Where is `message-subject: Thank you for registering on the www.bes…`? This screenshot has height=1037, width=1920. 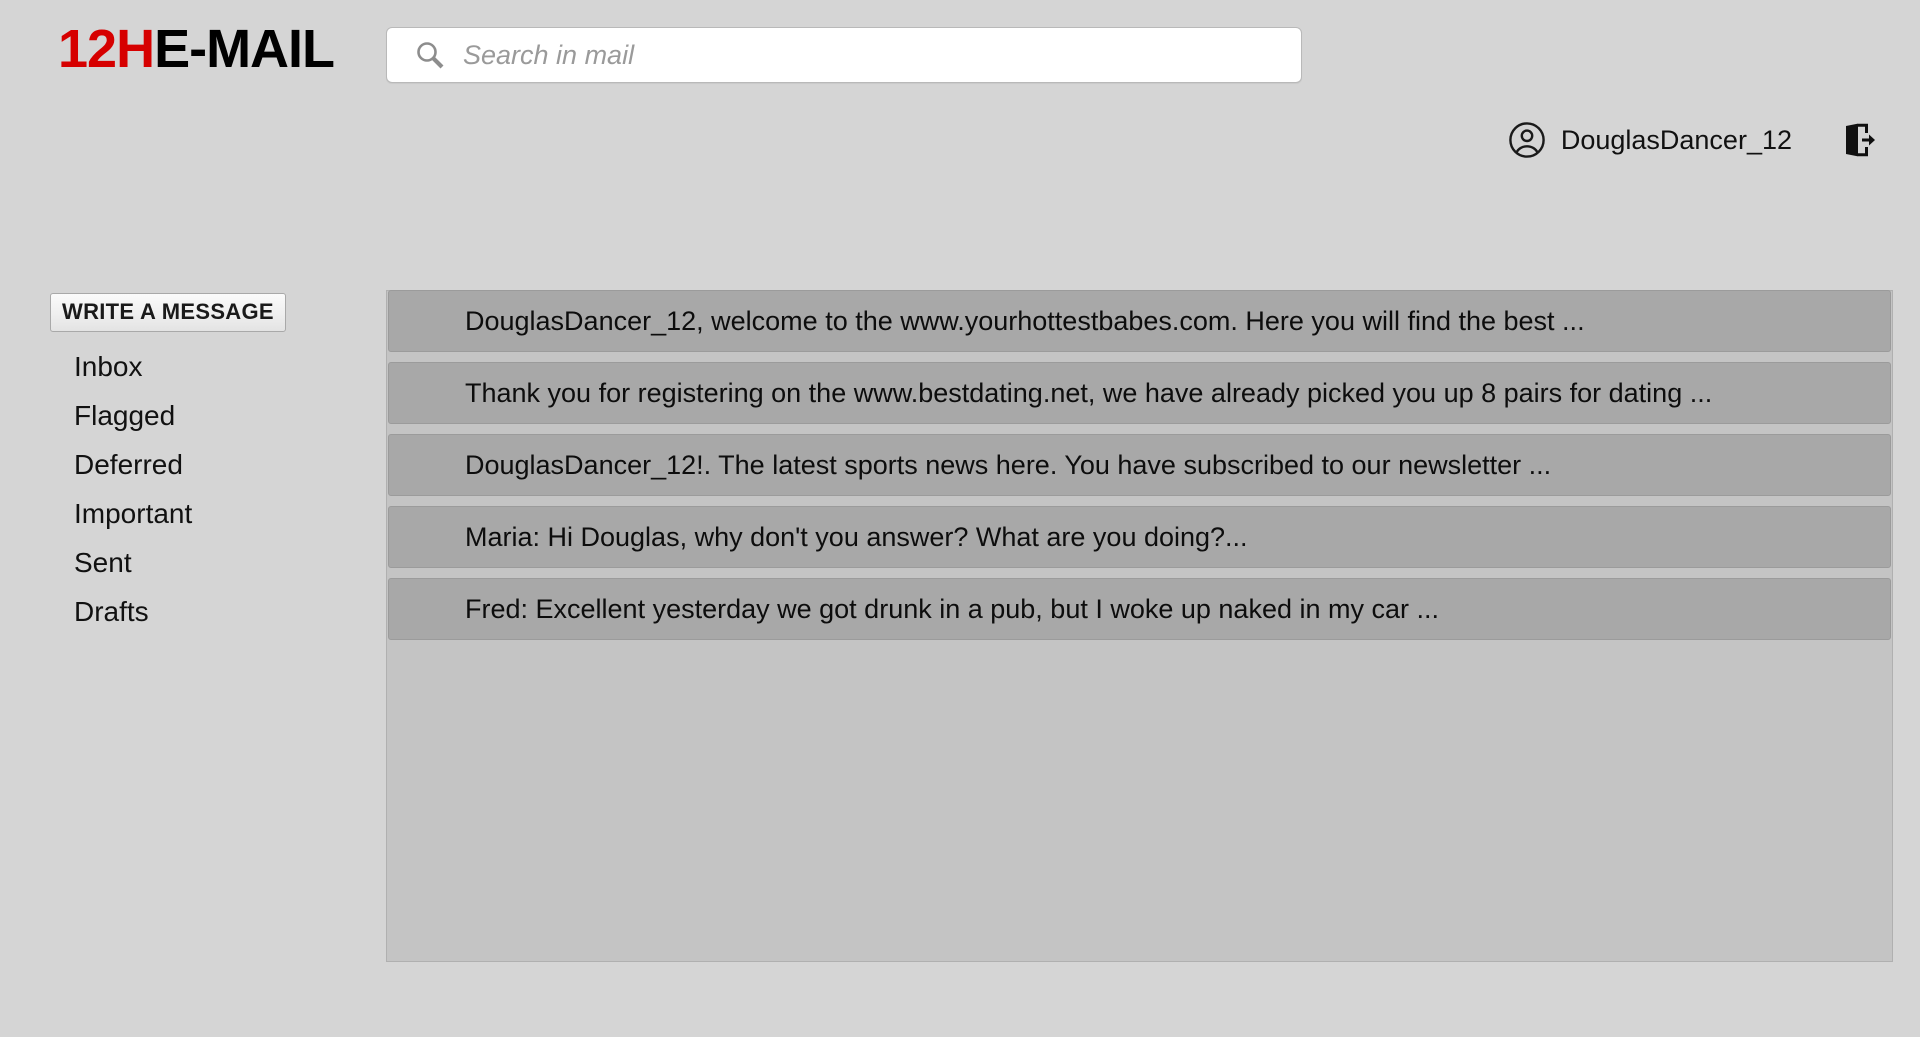
message-subject: Thank you for registering on the www.bes… is located at coordinates (1089, 393).